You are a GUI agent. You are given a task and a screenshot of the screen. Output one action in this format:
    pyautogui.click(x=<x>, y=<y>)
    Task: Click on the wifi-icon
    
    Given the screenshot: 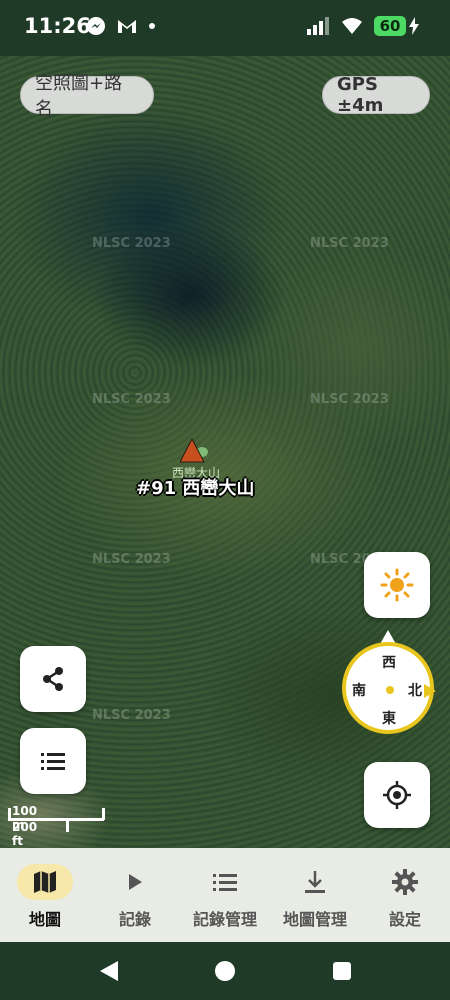 What is the action you would take?
    pyautogui.click(x=352, y=26)
    